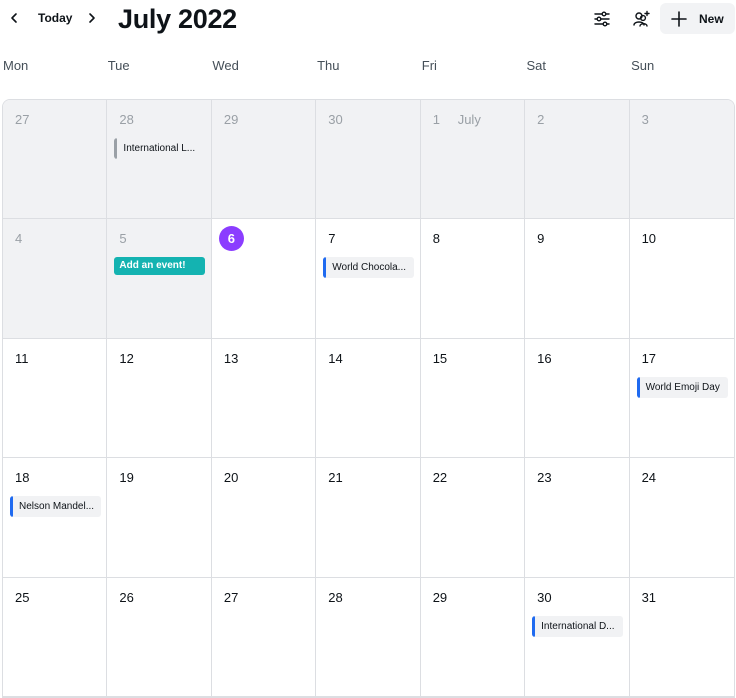  What do you see at coordinates (697, 18) in the screenshot?
I see `new-event-button: New` at bounding box center [697, 18].